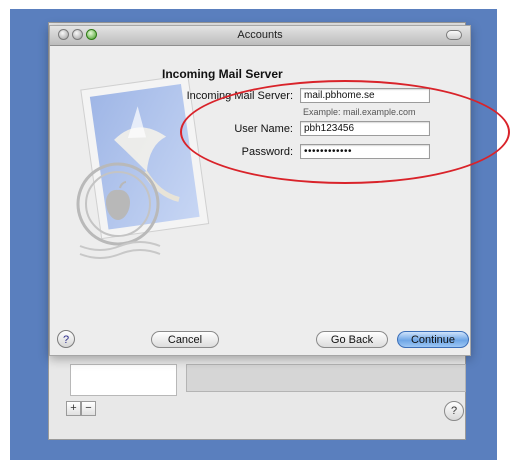 This screenshot has width=510, height=468. Describe the element at coordinates (263, 129) in the screenshot. I see `username-label: User Name:` at that location.